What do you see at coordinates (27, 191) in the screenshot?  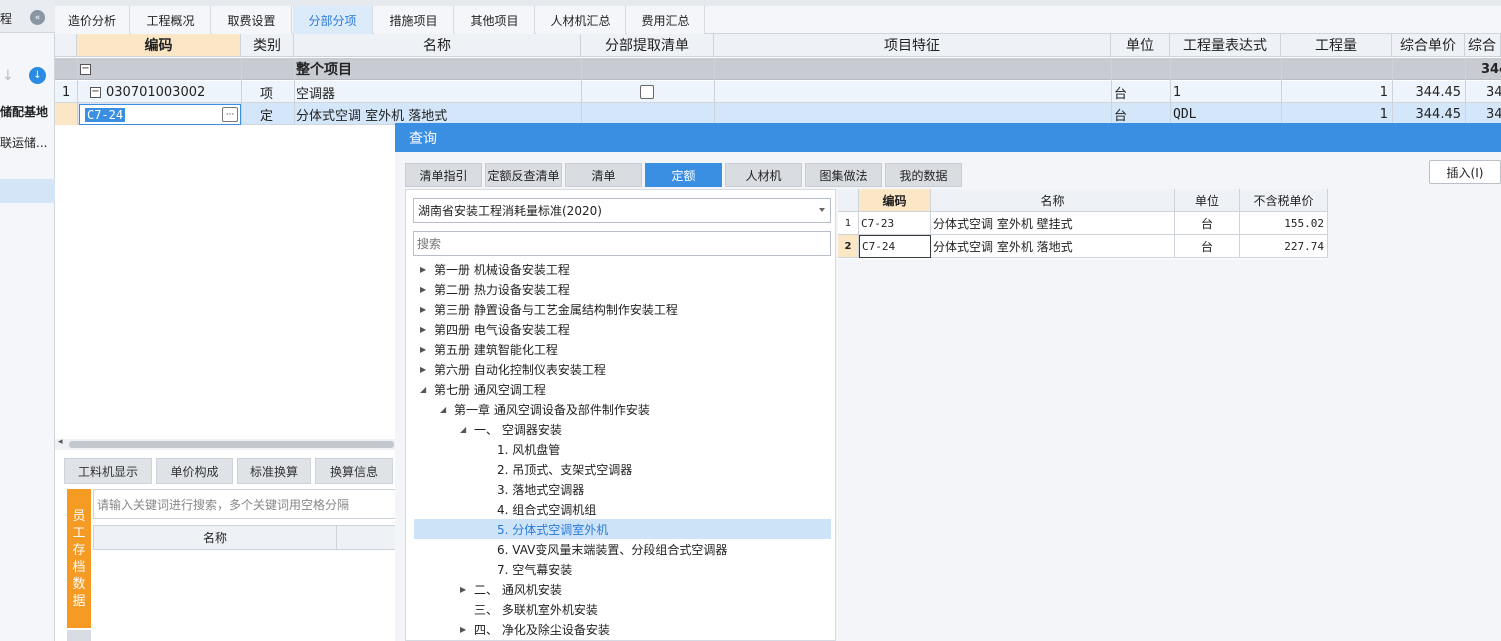 I see `selected-node` at bounding box center [27, 191].